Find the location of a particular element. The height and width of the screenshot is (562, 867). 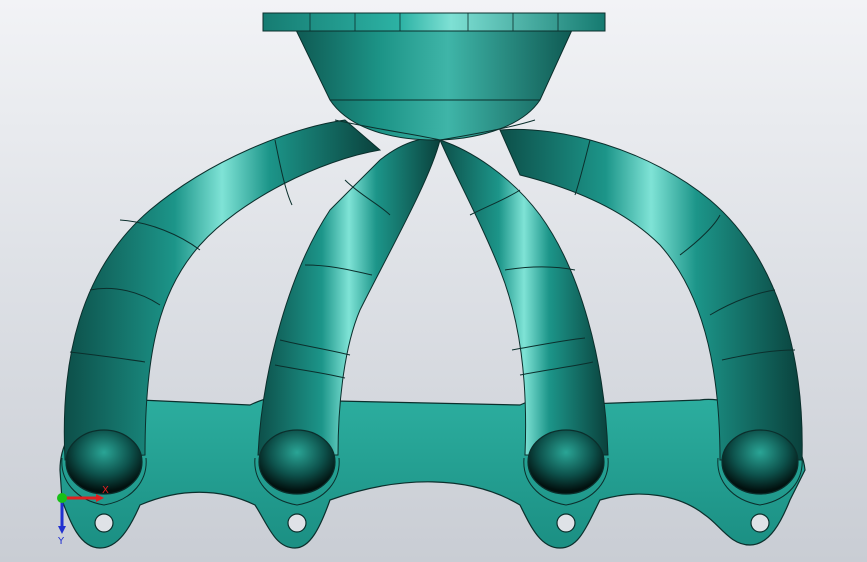

y-axis-label: Y is located at coordinates (61, 541).